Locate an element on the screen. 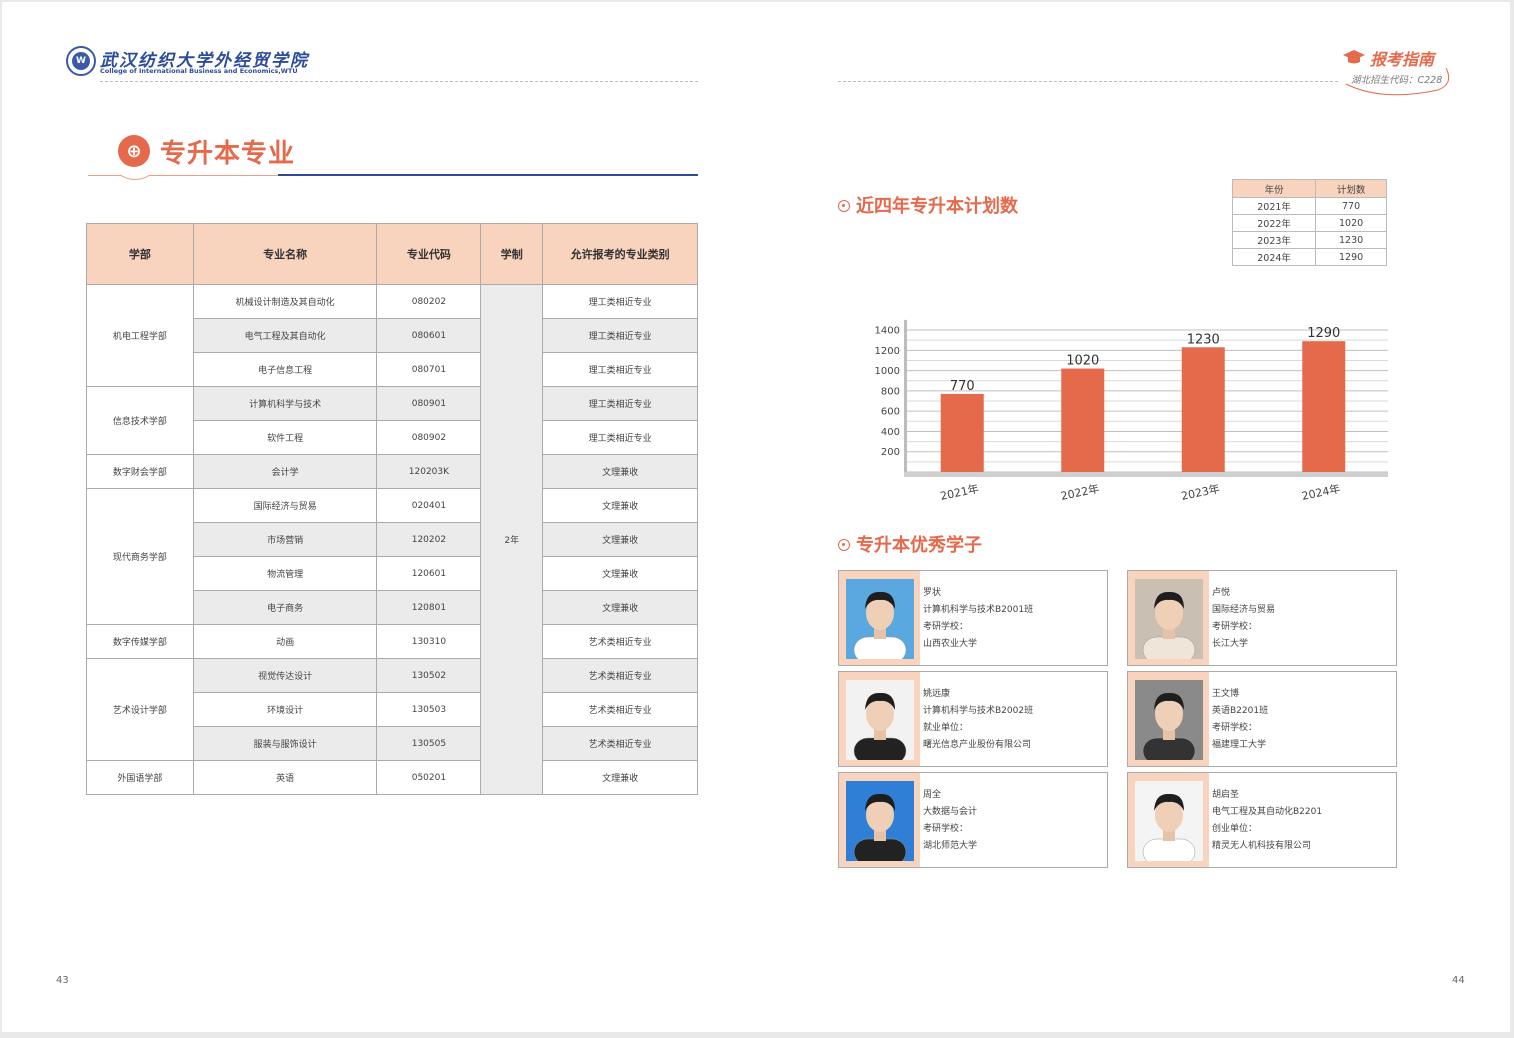 The image size is (1514, 1038). student-name: 姚远康 is located at coordinates (937, 694).